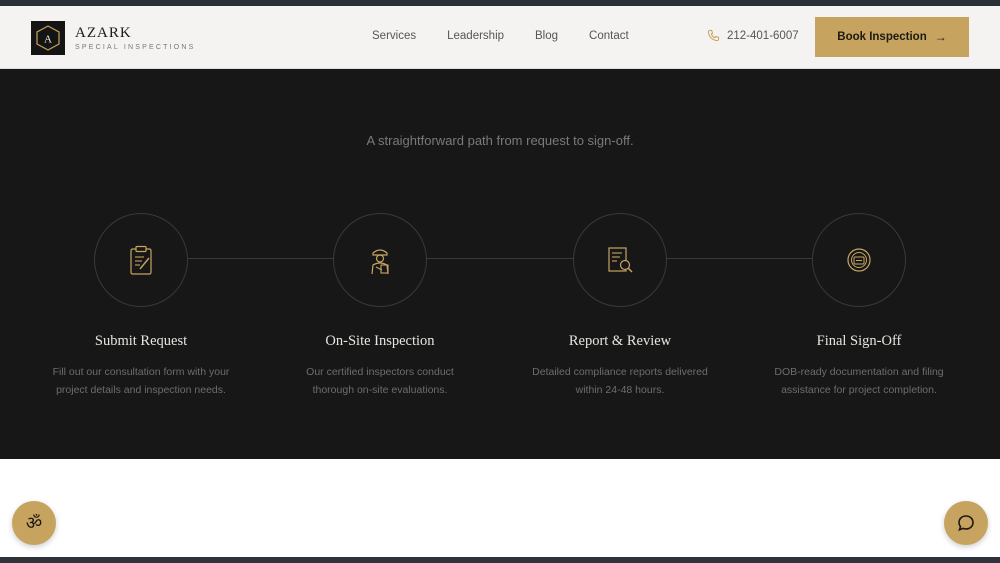 This screenshot has height=563, width=1000. Describe the element at coordinates (394, 36) in the screenshot. I see `nav-services: Services` at that location.